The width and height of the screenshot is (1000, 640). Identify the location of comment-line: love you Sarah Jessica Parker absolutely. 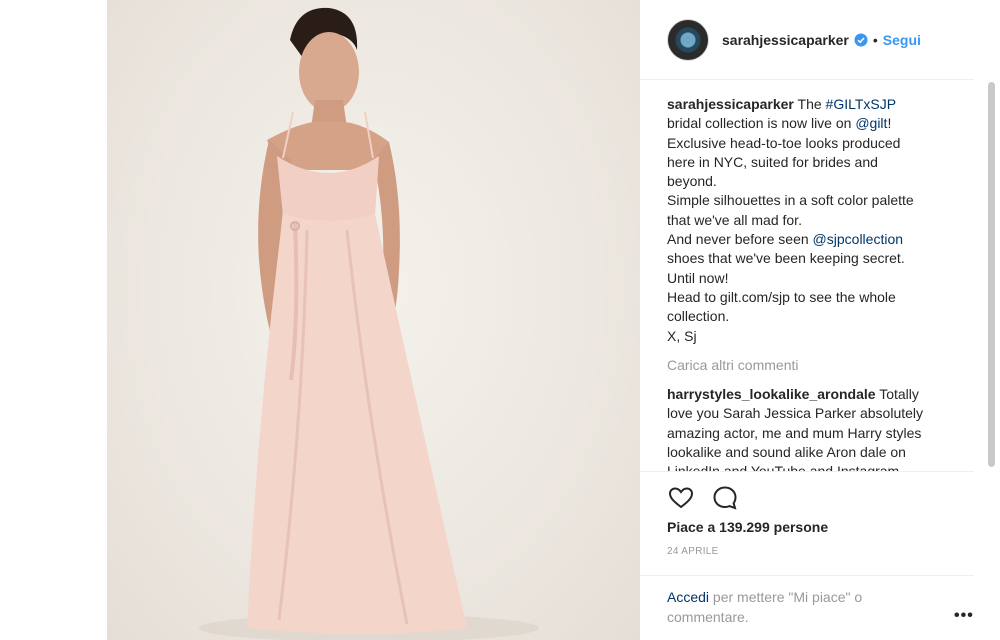
(795, 413).